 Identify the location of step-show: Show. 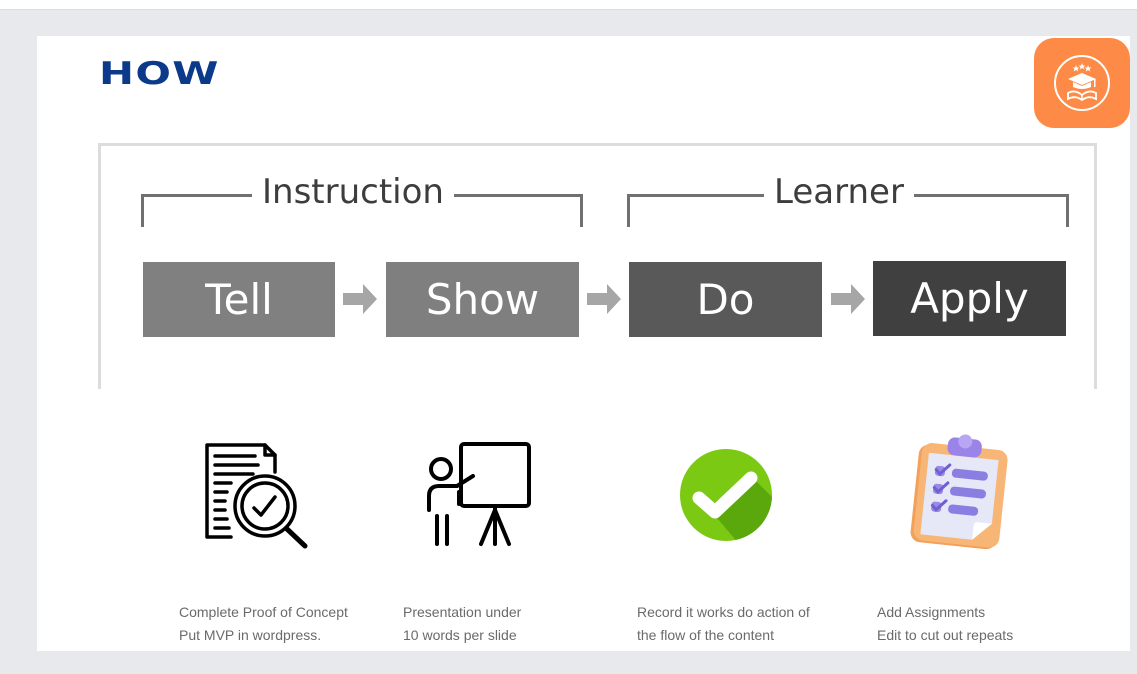
(482, 299).